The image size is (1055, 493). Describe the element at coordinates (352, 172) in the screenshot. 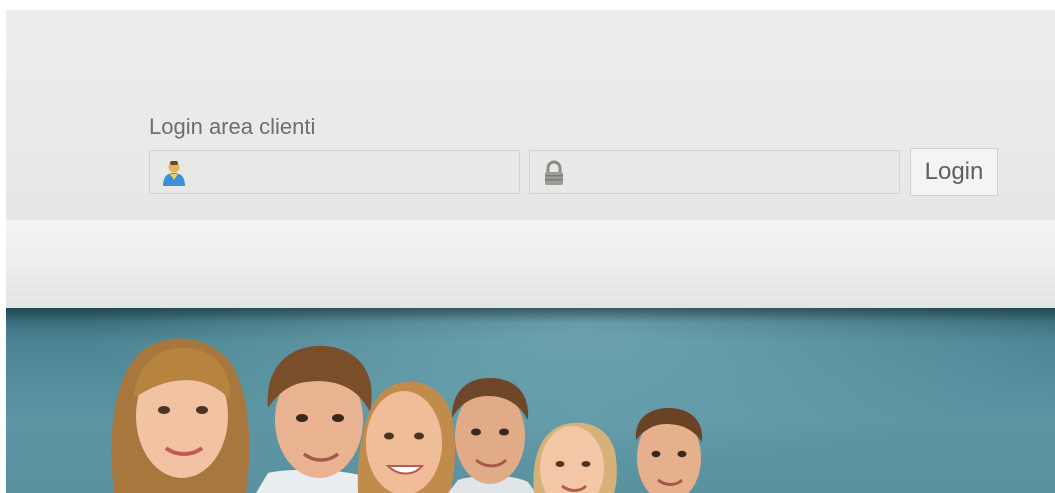

I see `username-input` at that location.